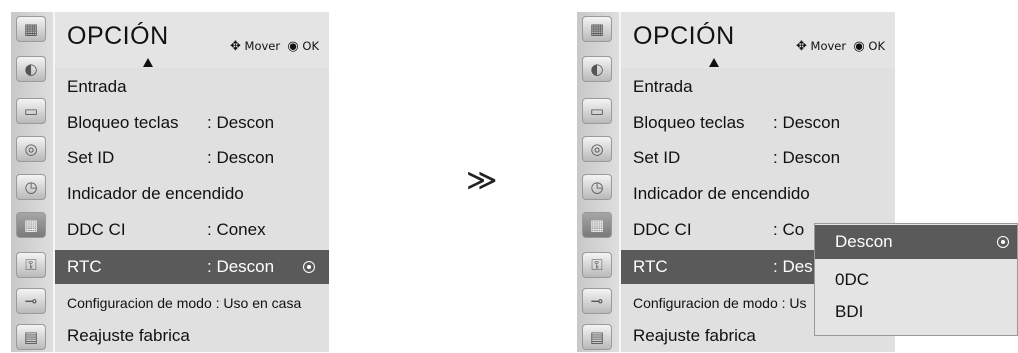 The width and height of the screenshot is (1018, 353). Describe the element at coordinates (192, 267) in the screenshot. I see `menu-item-rtc: RTC : Descon` at that location.